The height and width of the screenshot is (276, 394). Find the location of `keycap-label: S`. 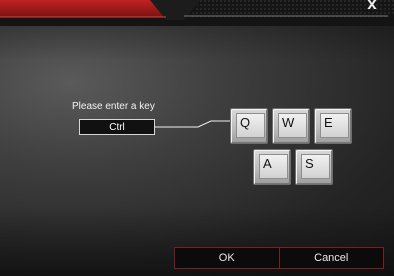

keycap-label: S is located at coordinates (315, 166).